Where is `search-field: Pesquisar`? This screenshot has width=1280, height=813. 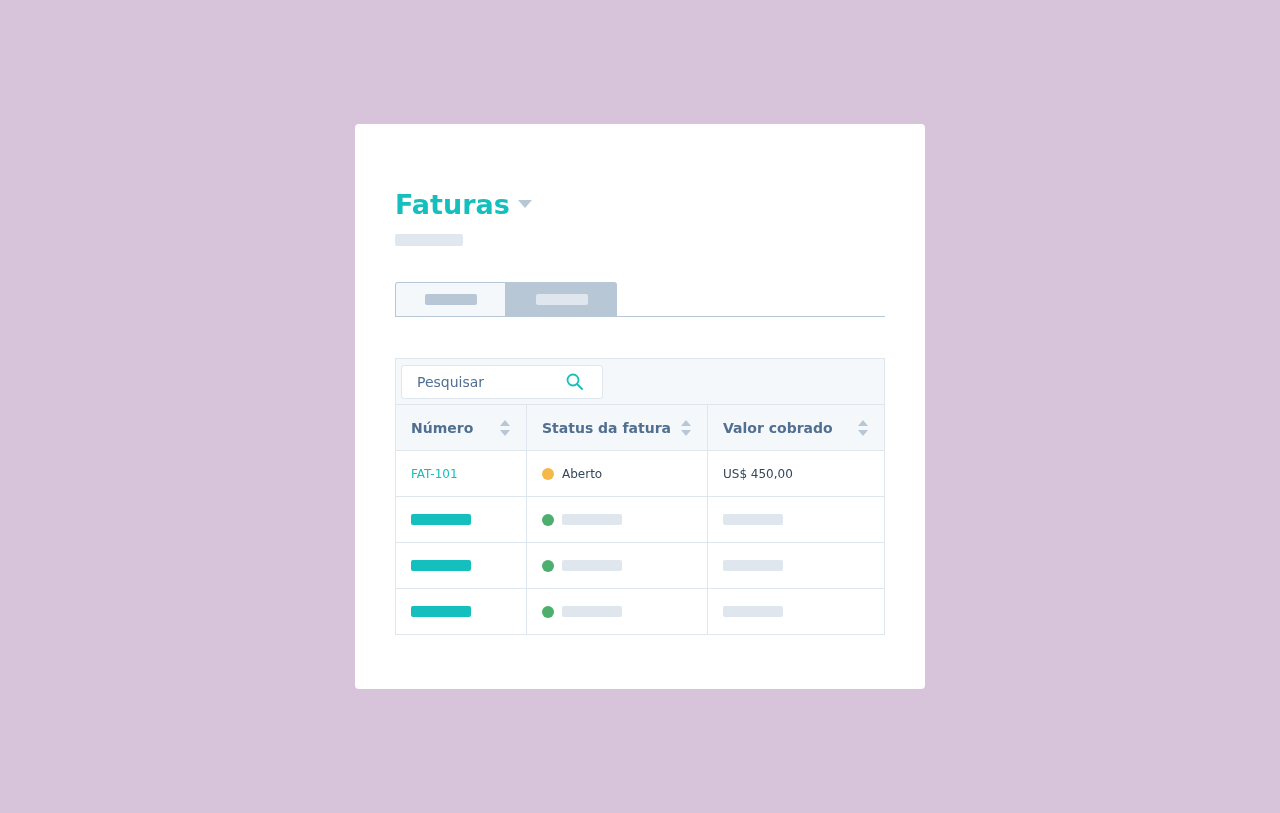
search-field: Pesquisar is located at coordinates (502, 381).